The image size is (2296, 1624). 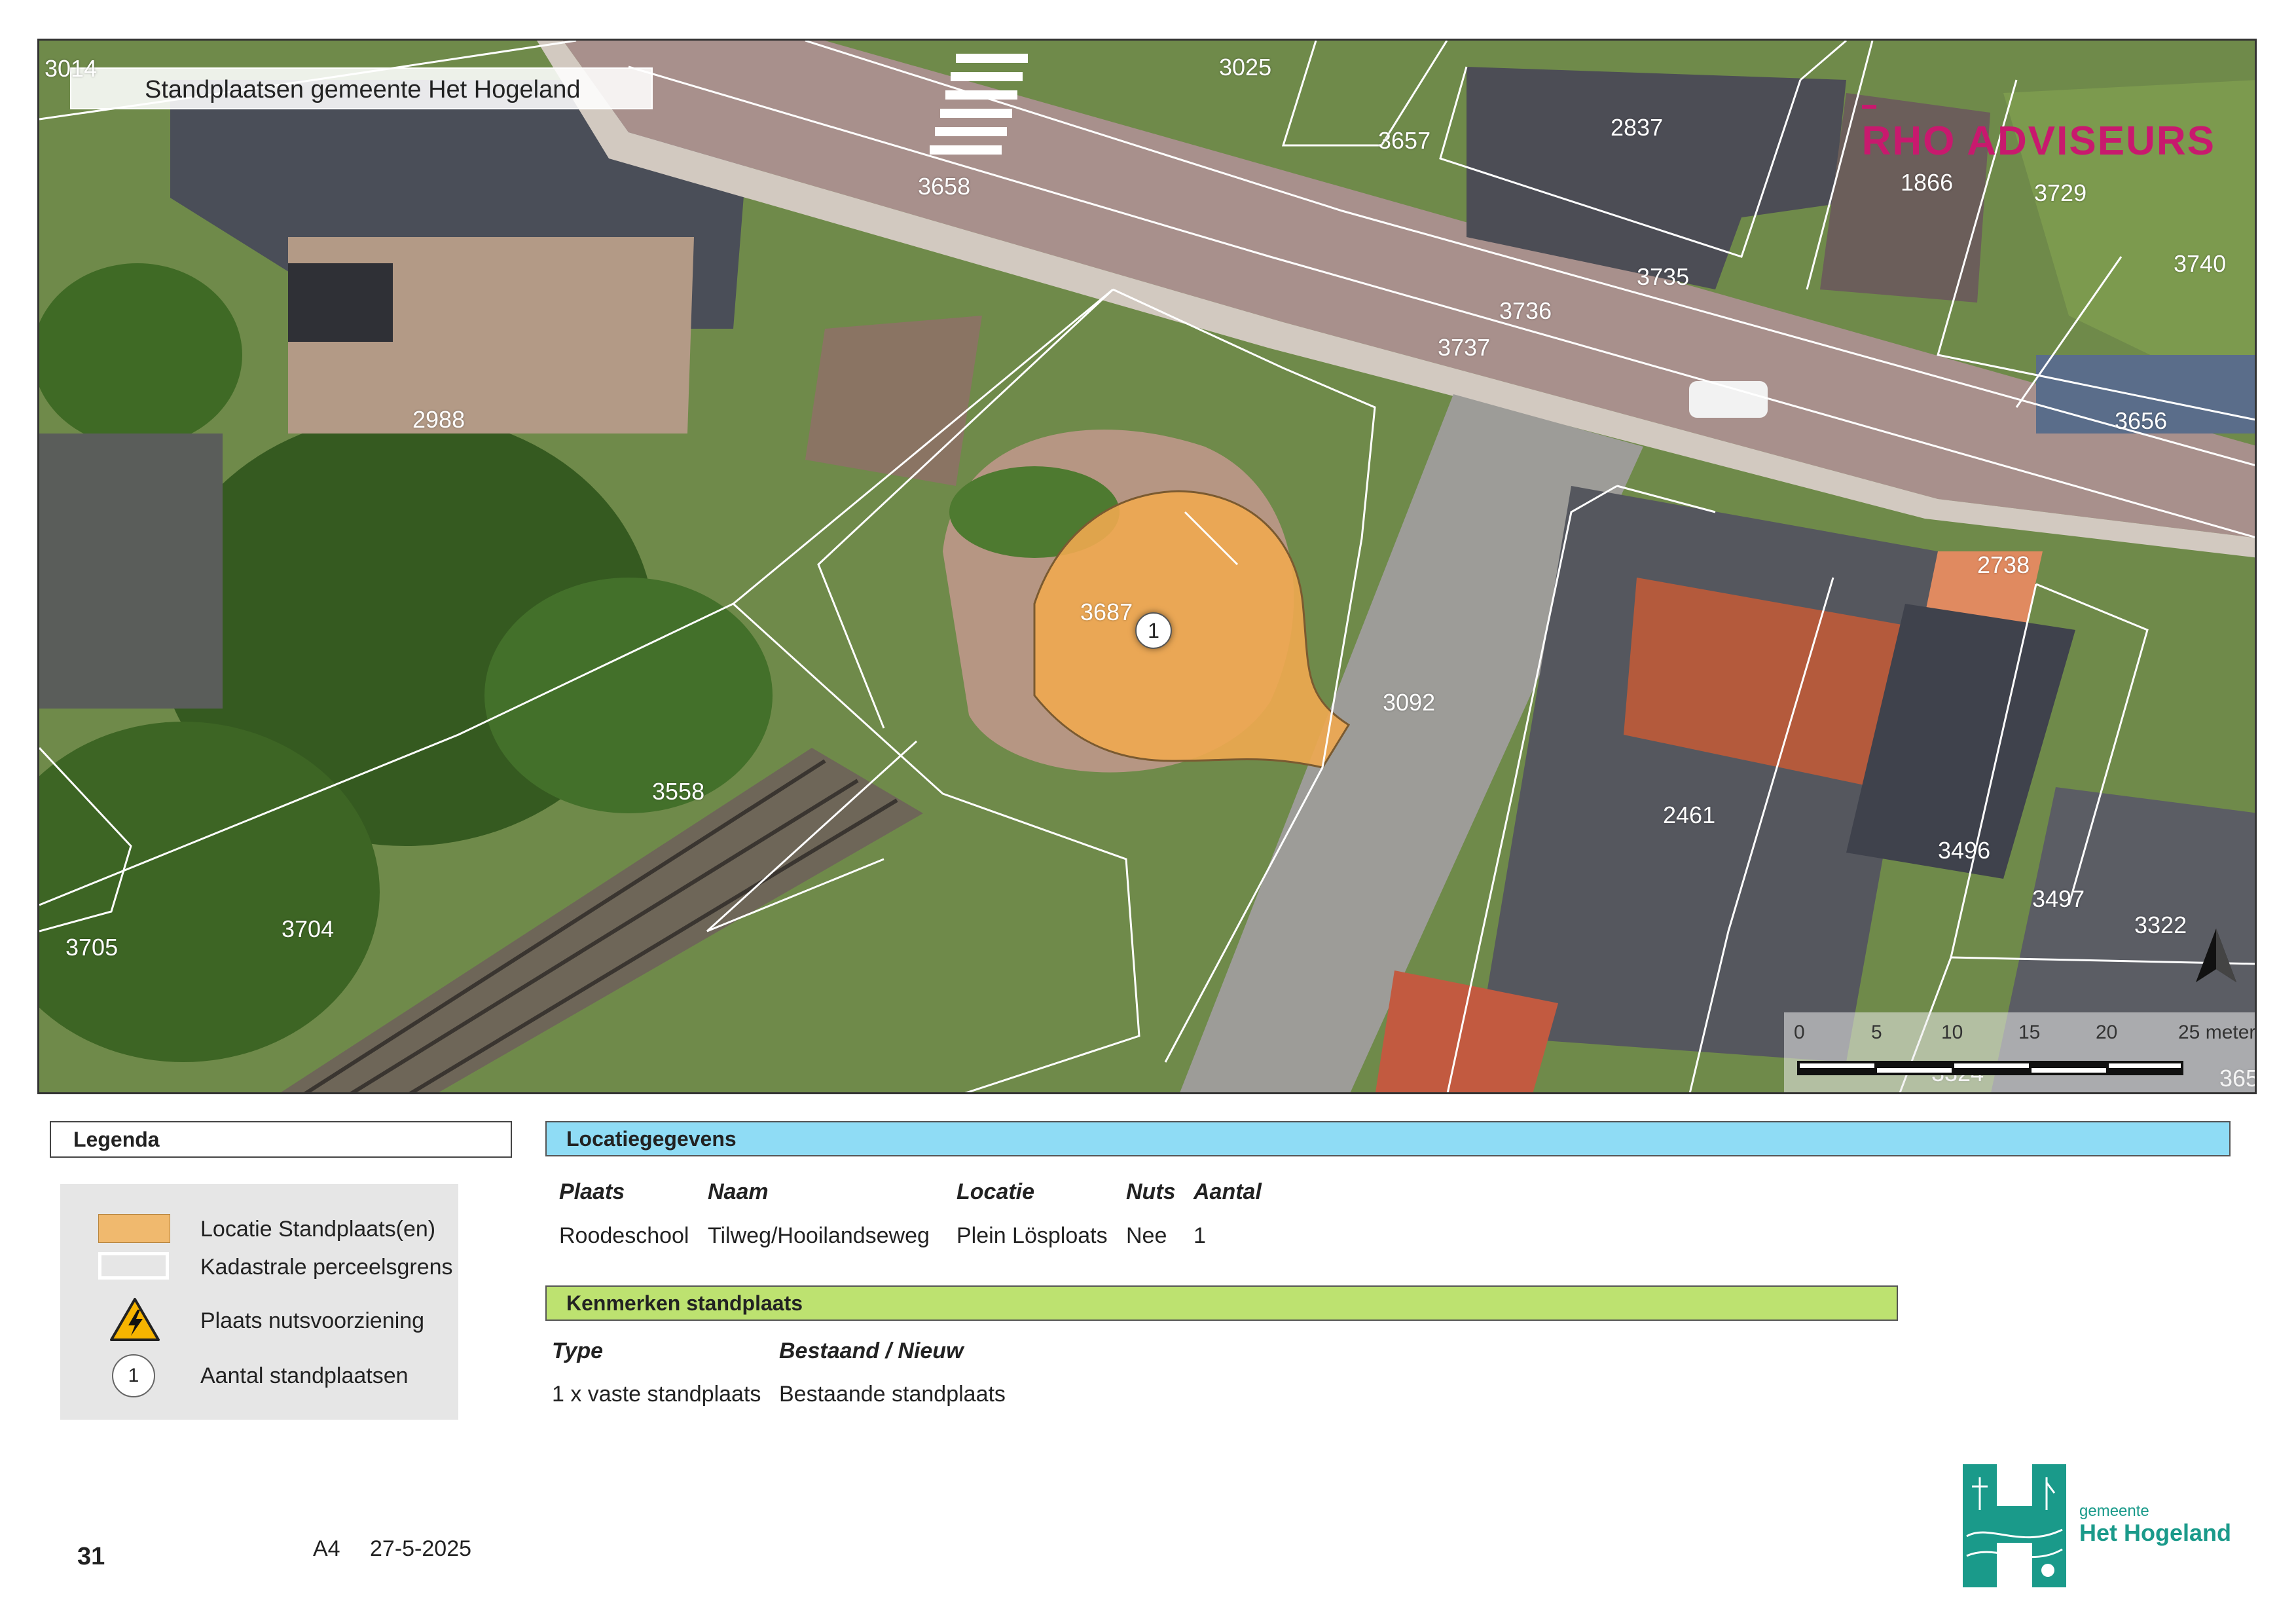 I want to click on rho-adviseurs-logo: RHO ADVISEURS, so click(x=2038, y=134).